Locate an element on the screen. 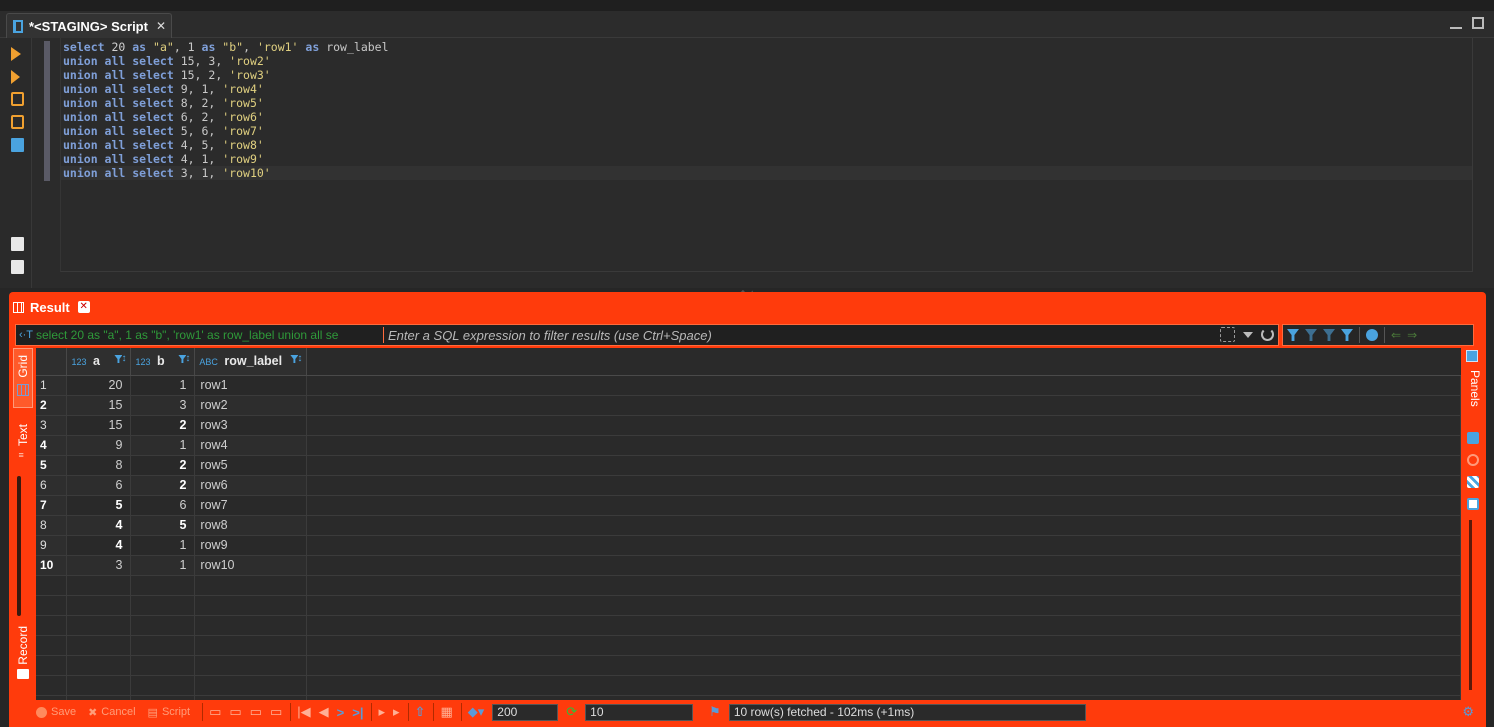 The height and width of the screenshot is (727, 1494). filter-history-icon is located at coordinates (1329, 335).